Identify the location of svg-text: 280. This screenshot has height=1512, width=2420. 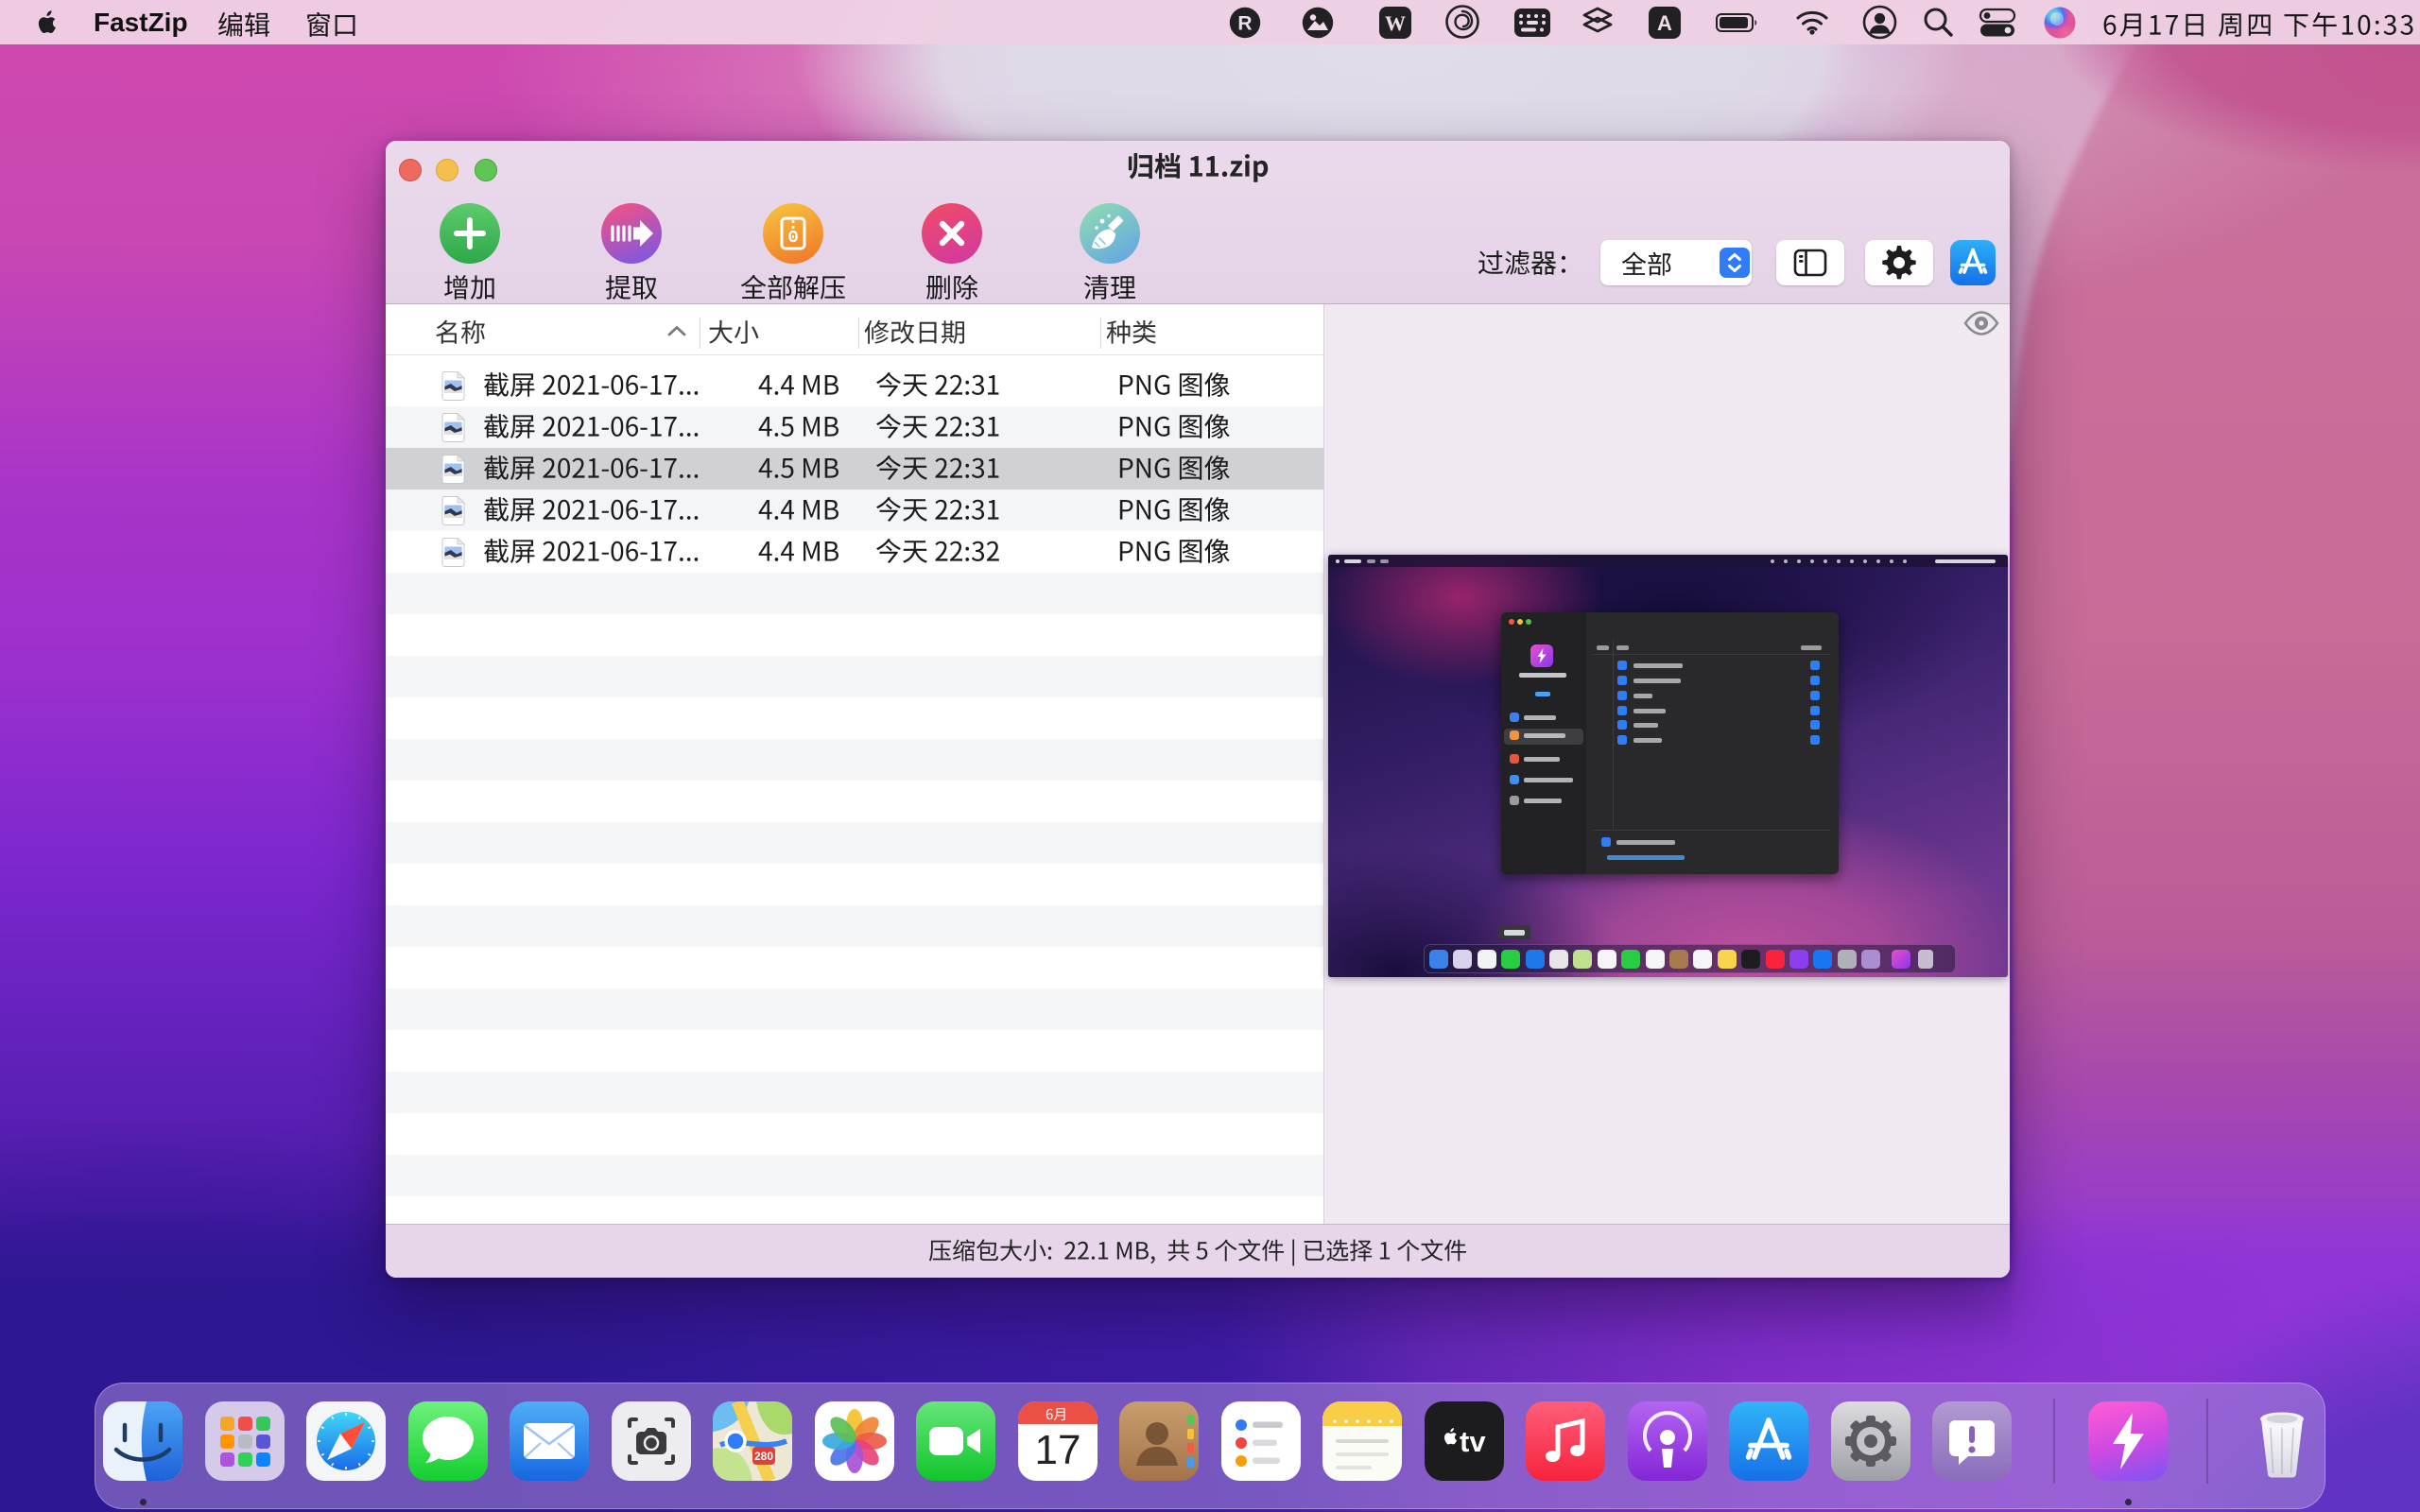
(763, 1456).